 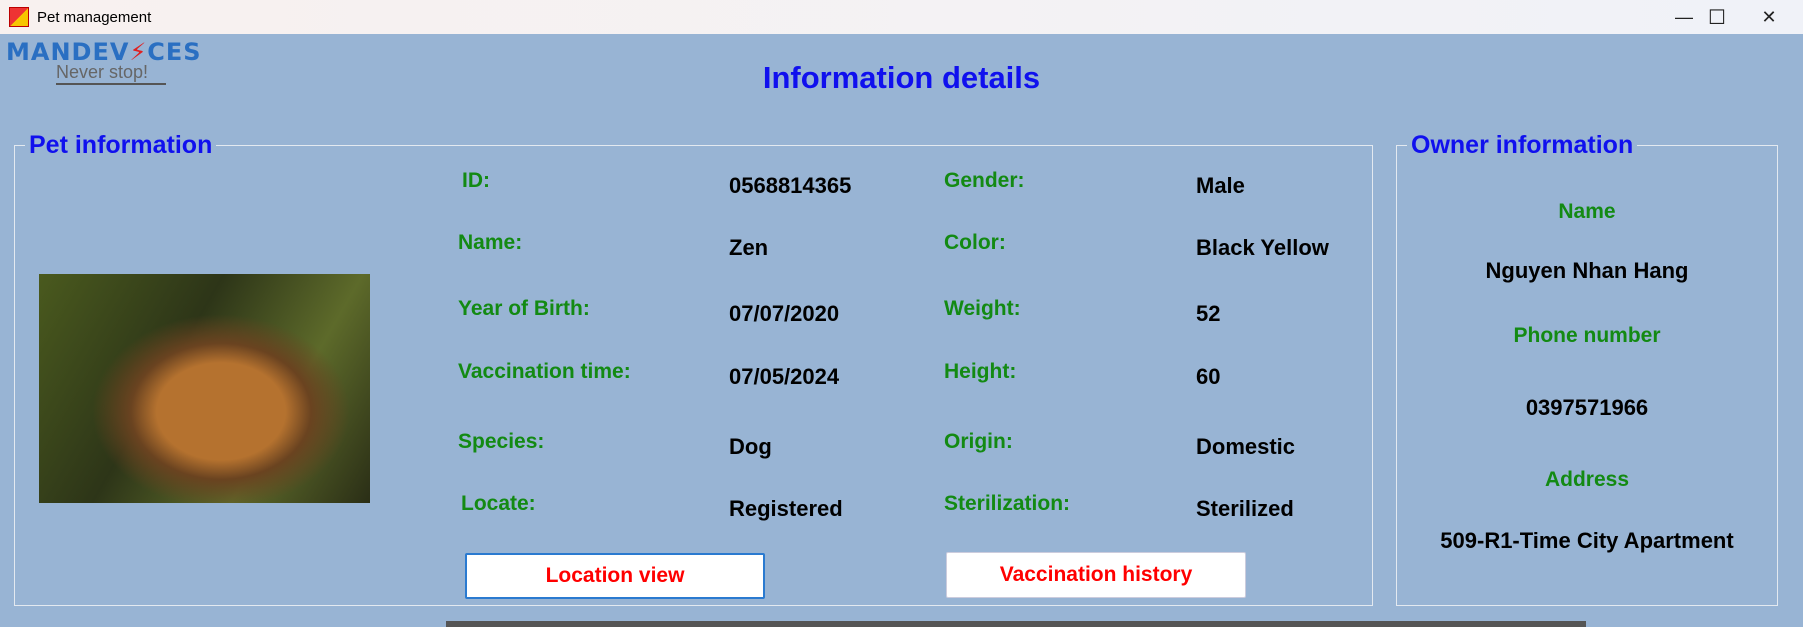 What do you see at coordinates (19, 17) in the screenshot?
I see `app-icon` at bounding box center [19, 17].